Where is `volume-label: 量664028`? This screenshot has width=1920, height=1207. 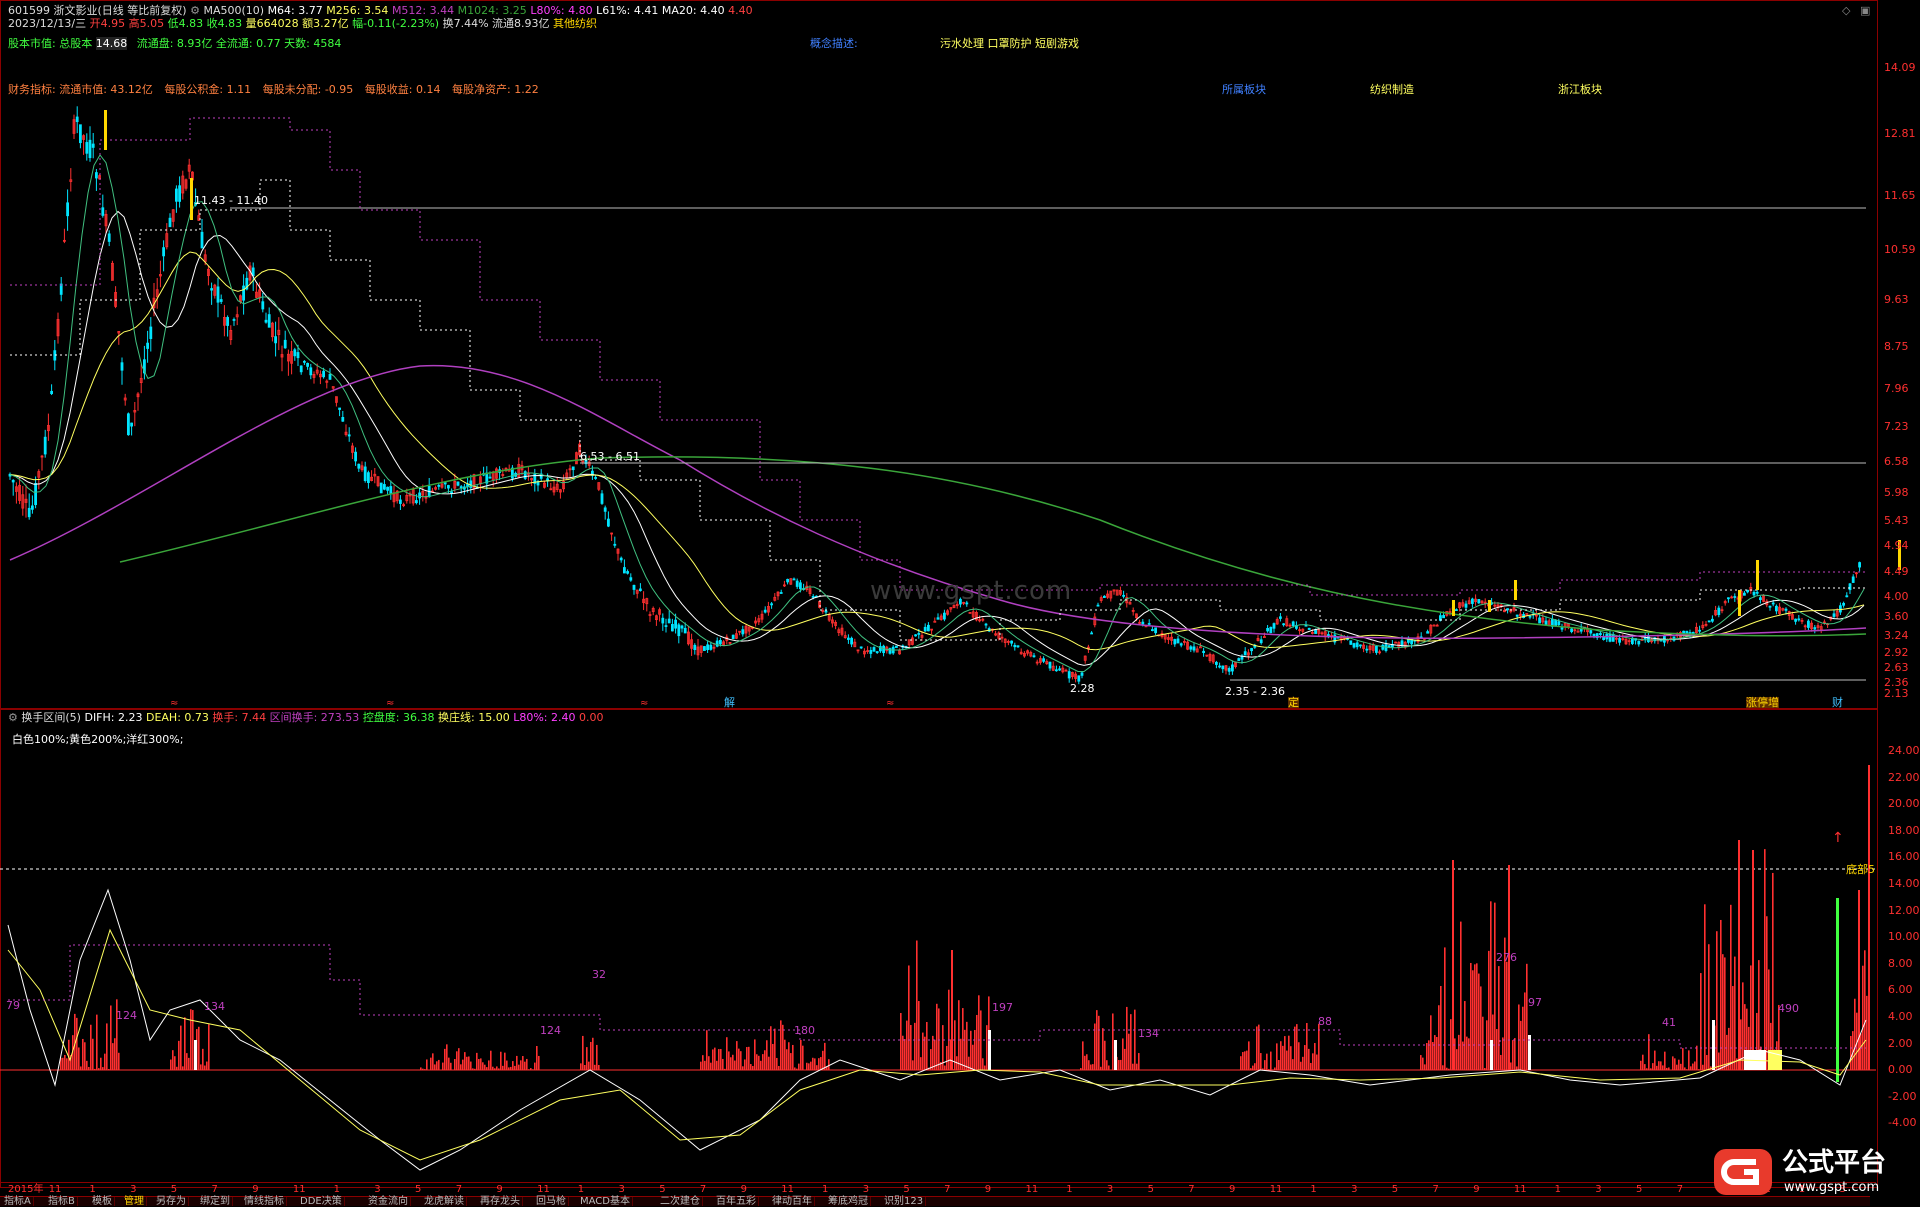 volume-label: 量664028 is located at coordinates (272, 23).